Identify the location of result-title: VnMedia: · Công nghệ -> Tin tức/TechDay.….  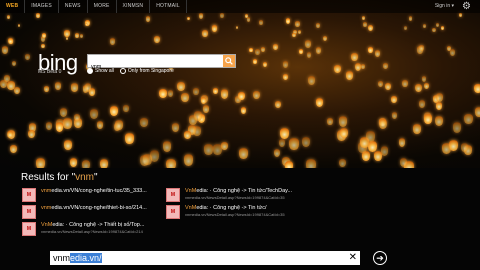
(238, 191).